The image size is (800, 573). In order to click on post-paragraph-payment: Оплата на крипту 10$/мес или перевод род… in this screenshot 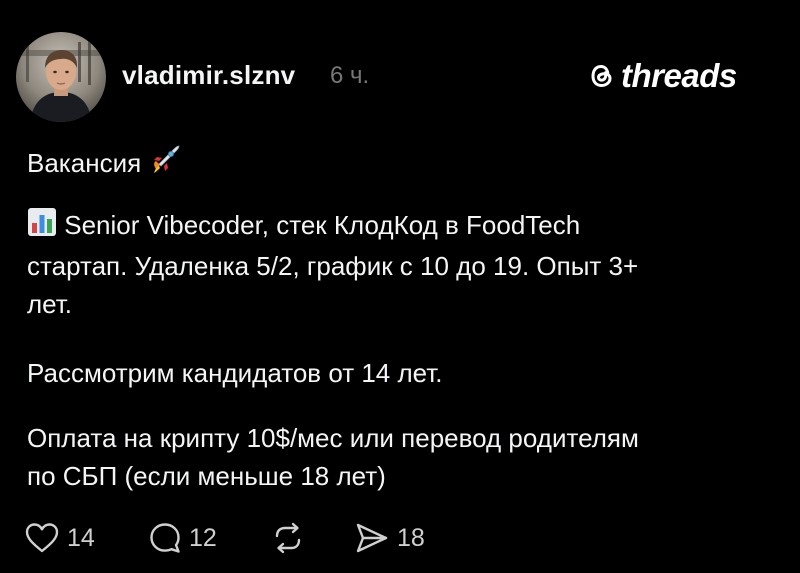, I will do `click(407, 457)`.